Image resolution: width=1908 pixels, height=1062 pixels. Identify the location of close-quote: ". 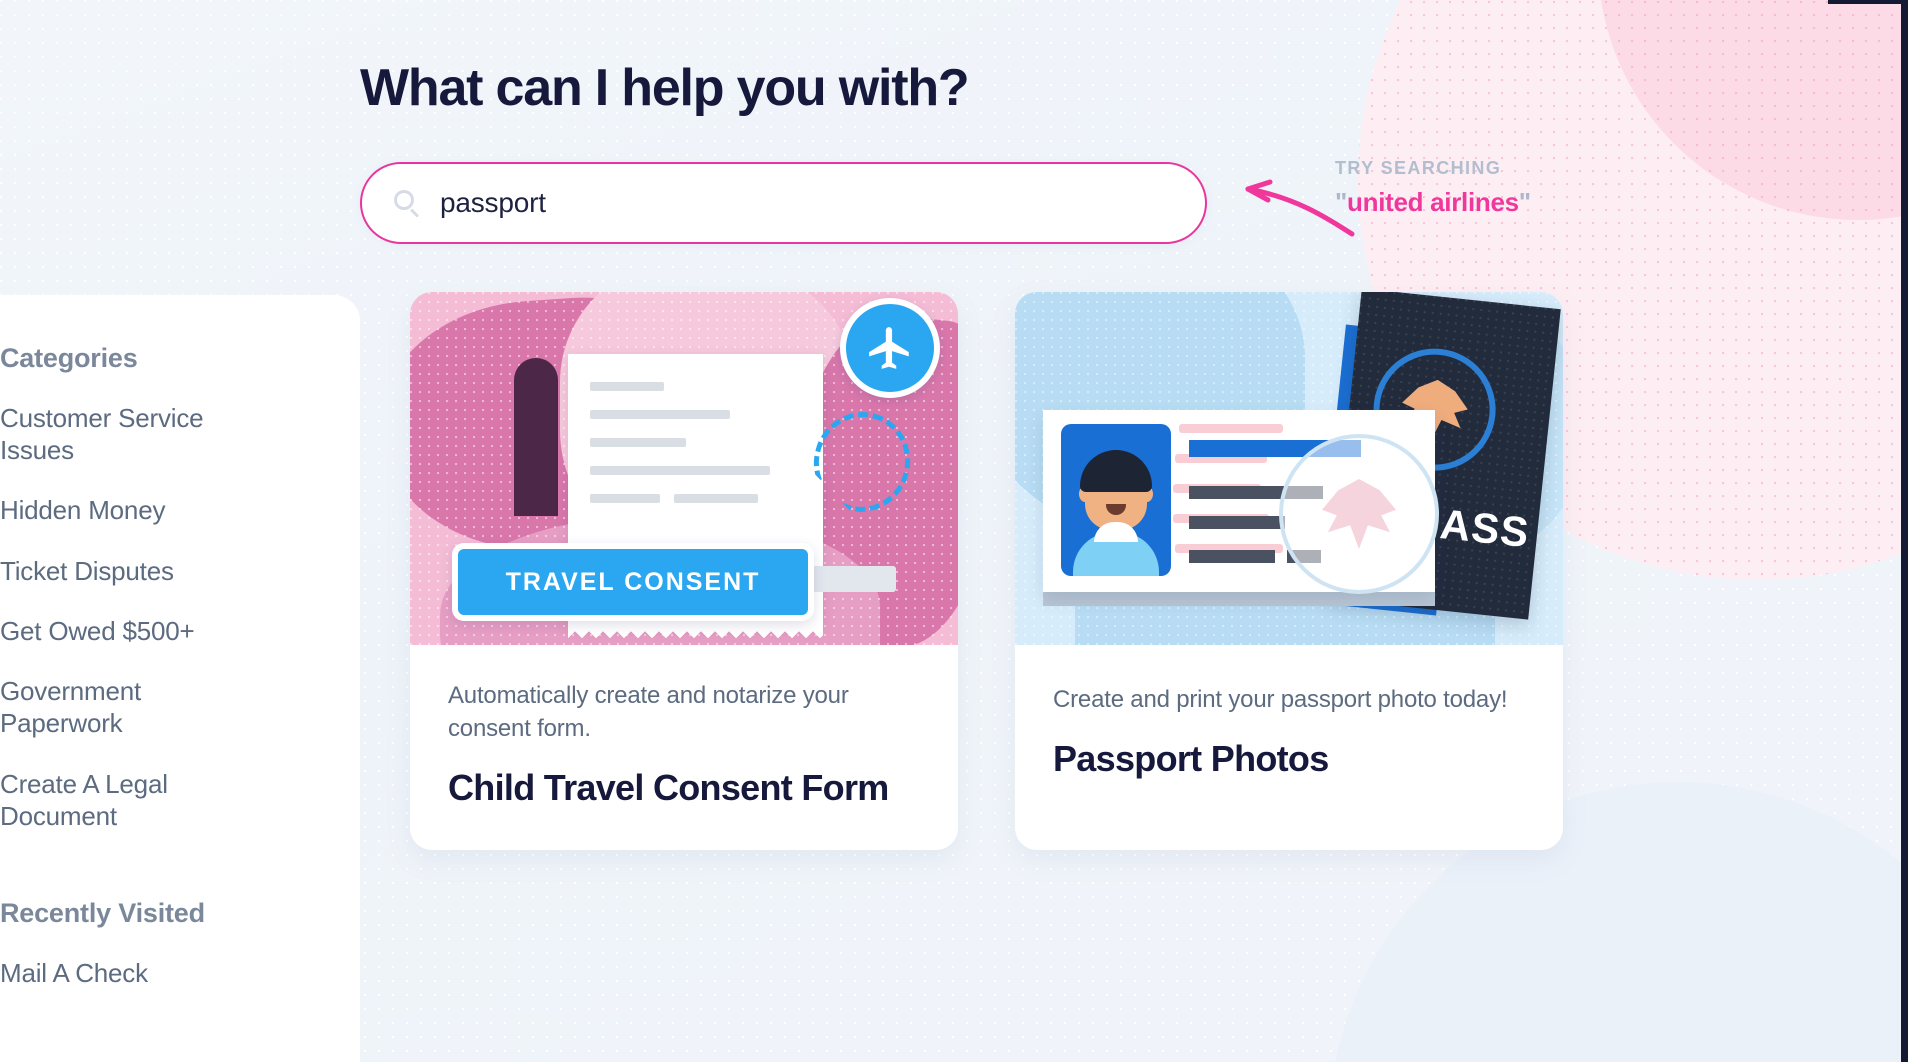
(1524, 202).